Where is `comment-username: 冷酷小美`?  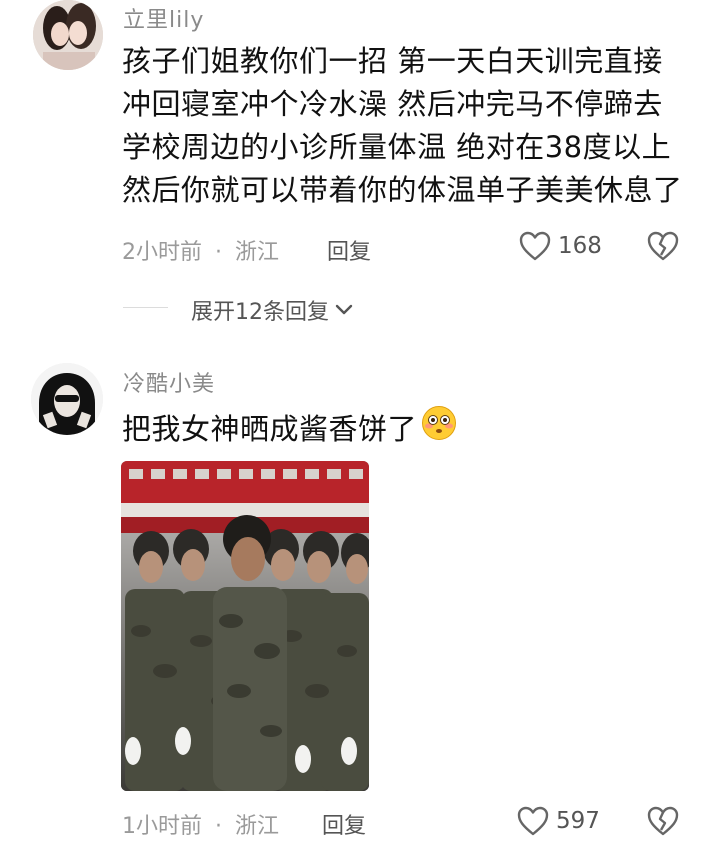 comment-username: 冷酷小美 is located at coordinates (169, 382).